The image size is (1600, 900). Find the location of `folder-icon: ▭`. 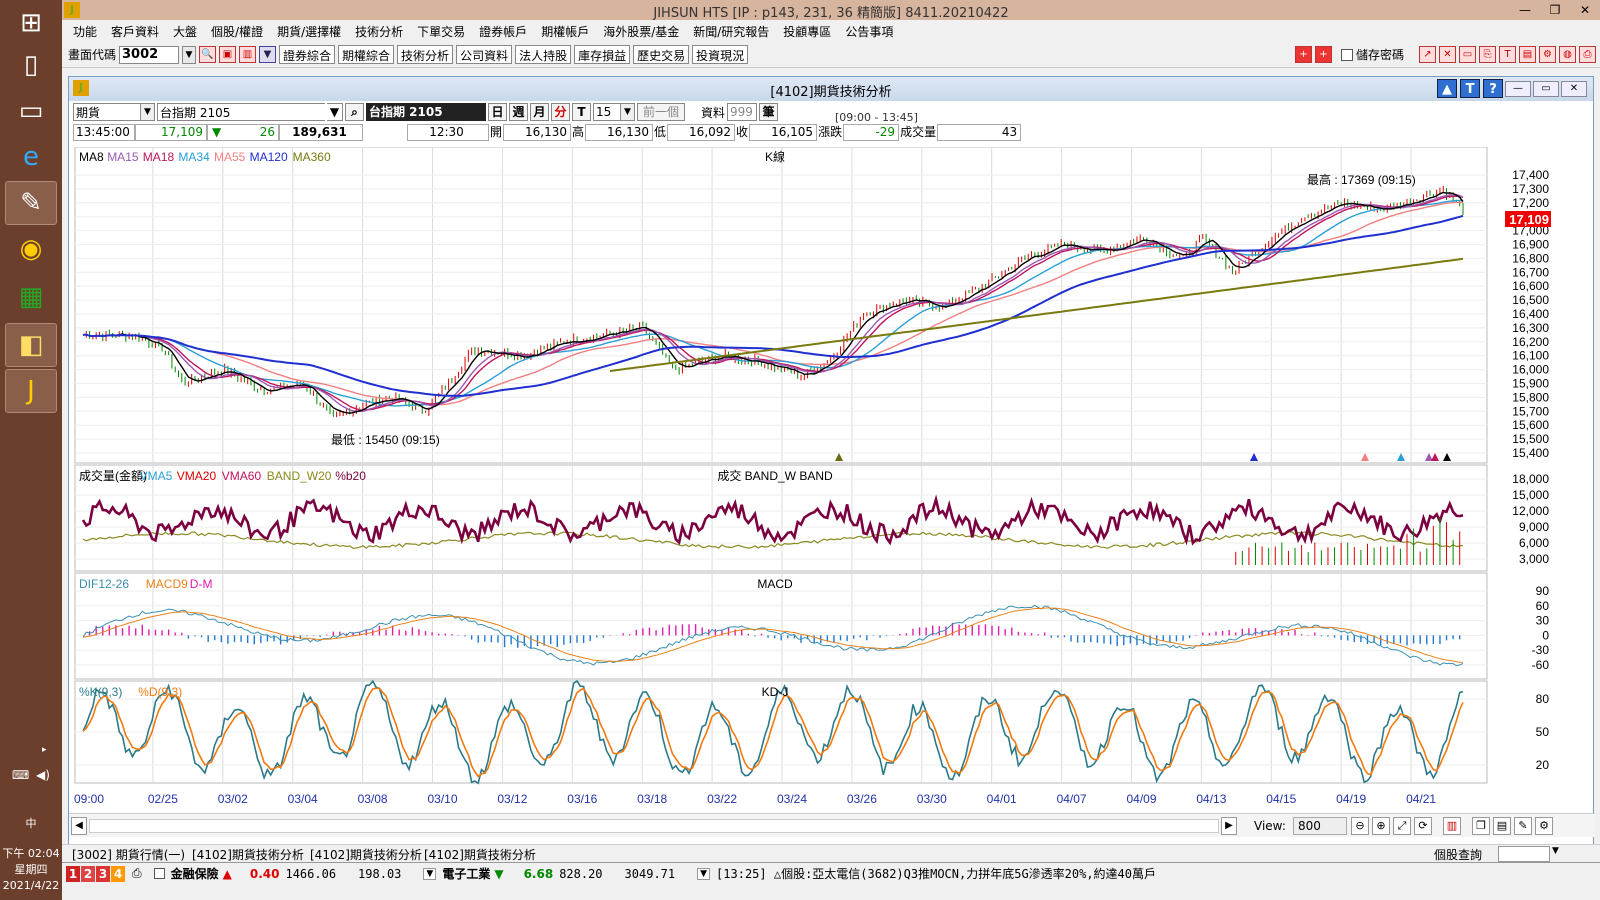

folder-icon: ▭ is located at coordinates (31, 111).